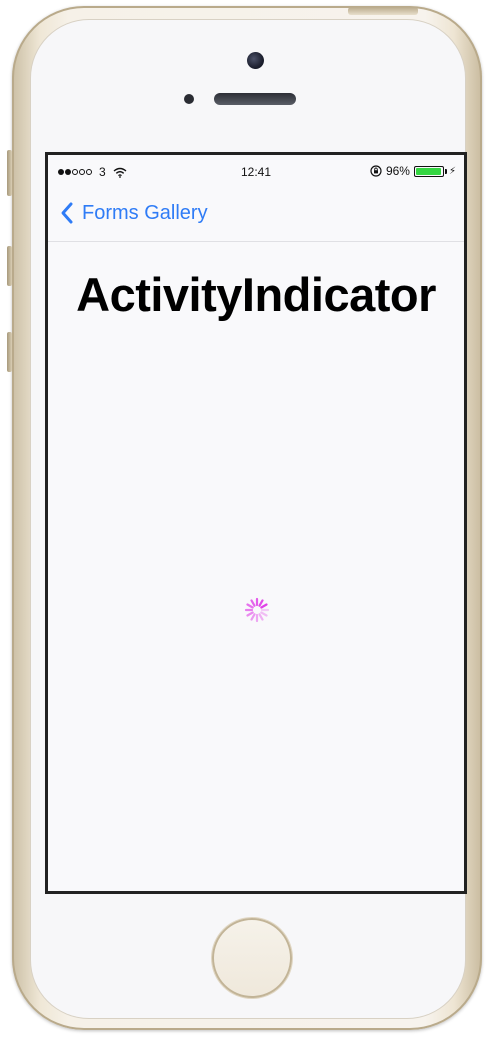  Describe the element at coordinates (145, 212) in the screenshot. I see `back-button-label: Forms Gallery` at that location.